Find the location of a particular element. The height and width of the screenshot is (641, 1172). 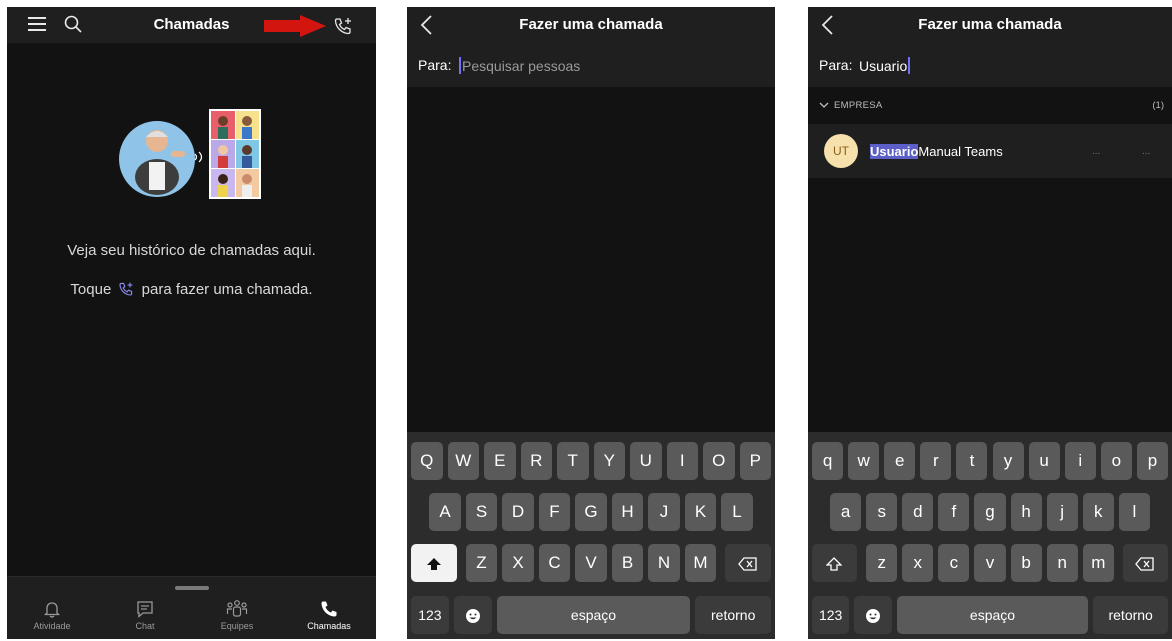

red-arrow-annotation is located at coordinates (295, 26).